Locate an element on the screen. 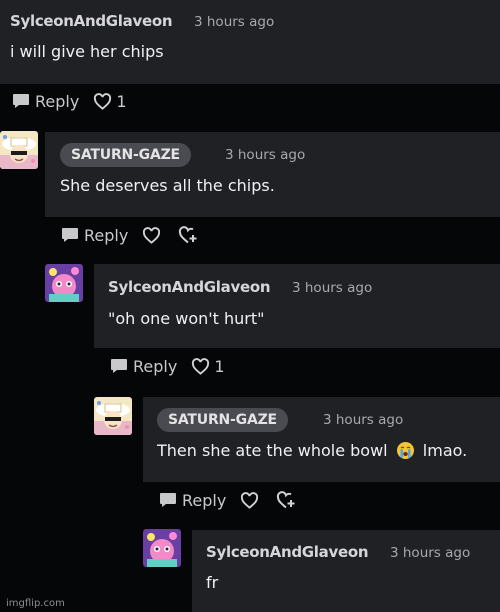 Image resolution: width=500 pixels, height=612 pixels. comment-text: i will give her chips is located at coordinates (87, 51).